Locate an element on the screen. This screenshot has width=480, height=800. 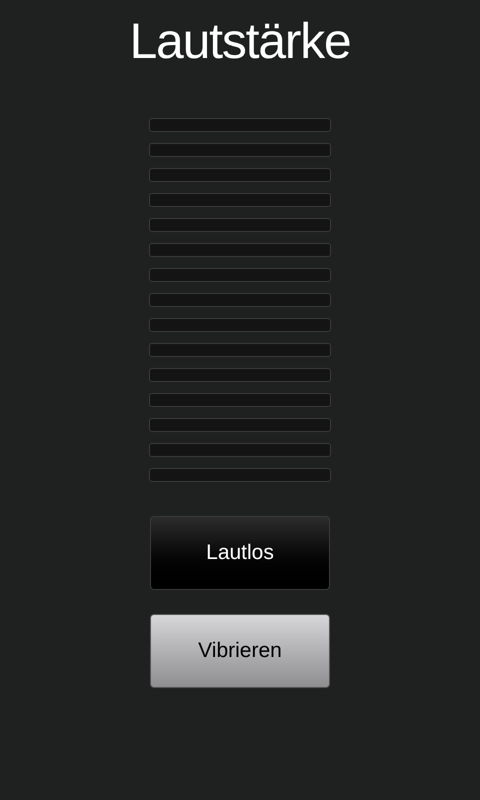
screen-title: Lautstärke is located at coordinates (240, 41).